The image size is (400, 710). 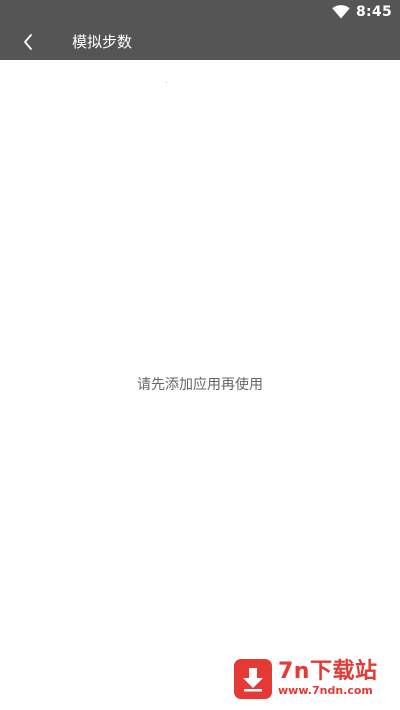 I want to click on app-bar: 模拟步数, so click(x=200, y=42).